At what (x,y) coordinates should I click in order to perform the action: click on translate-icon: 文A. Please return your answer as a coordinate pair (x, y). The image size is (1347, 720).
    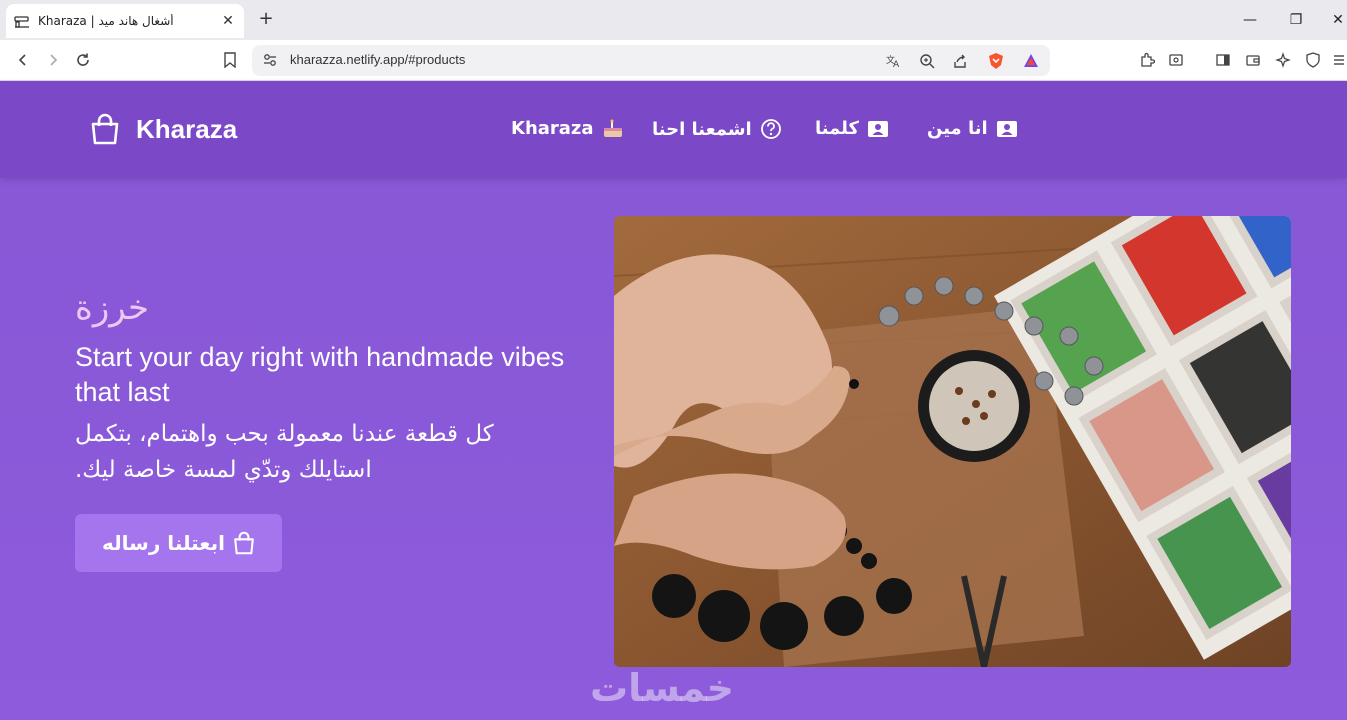
    Looking at the image, I should click on (893, 61).